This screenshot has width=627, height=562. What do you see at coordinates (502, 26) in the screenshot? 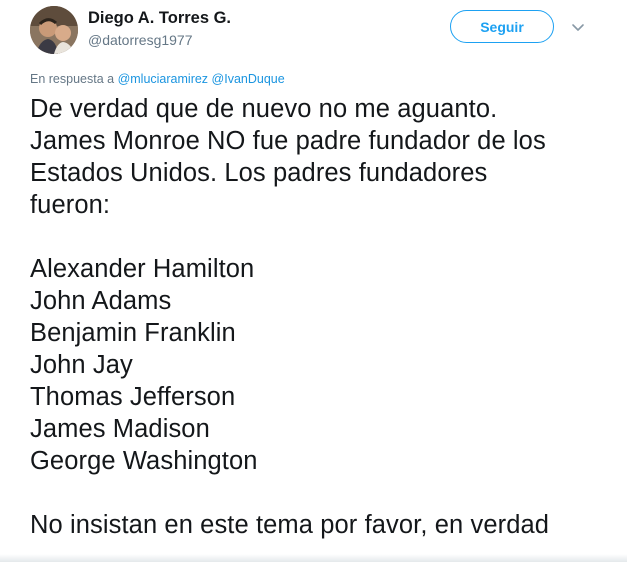
I see `follow-button: Seguir` at bounding box center [502, 26].